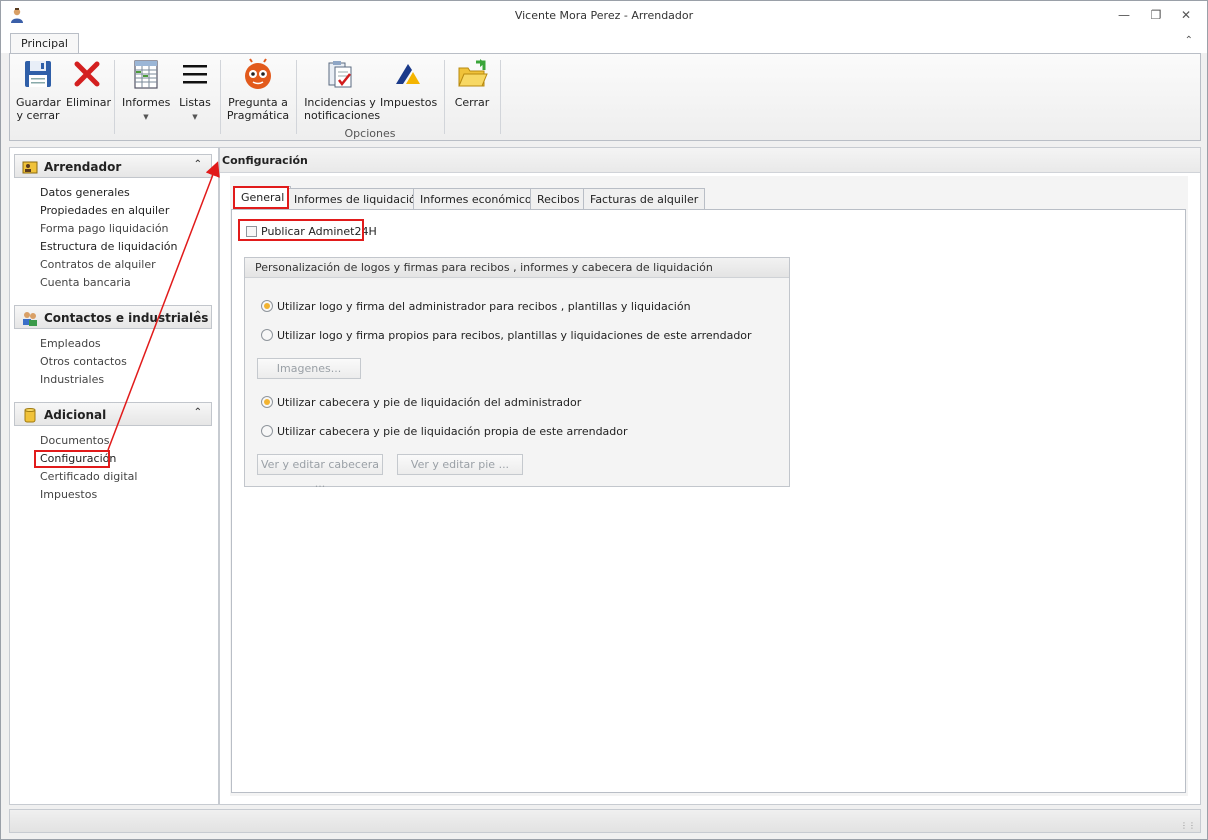 This screenshot has width=1208, height=840. I want to click on nav-item-certificado-digital: Certificado digital, so click(88, 476).